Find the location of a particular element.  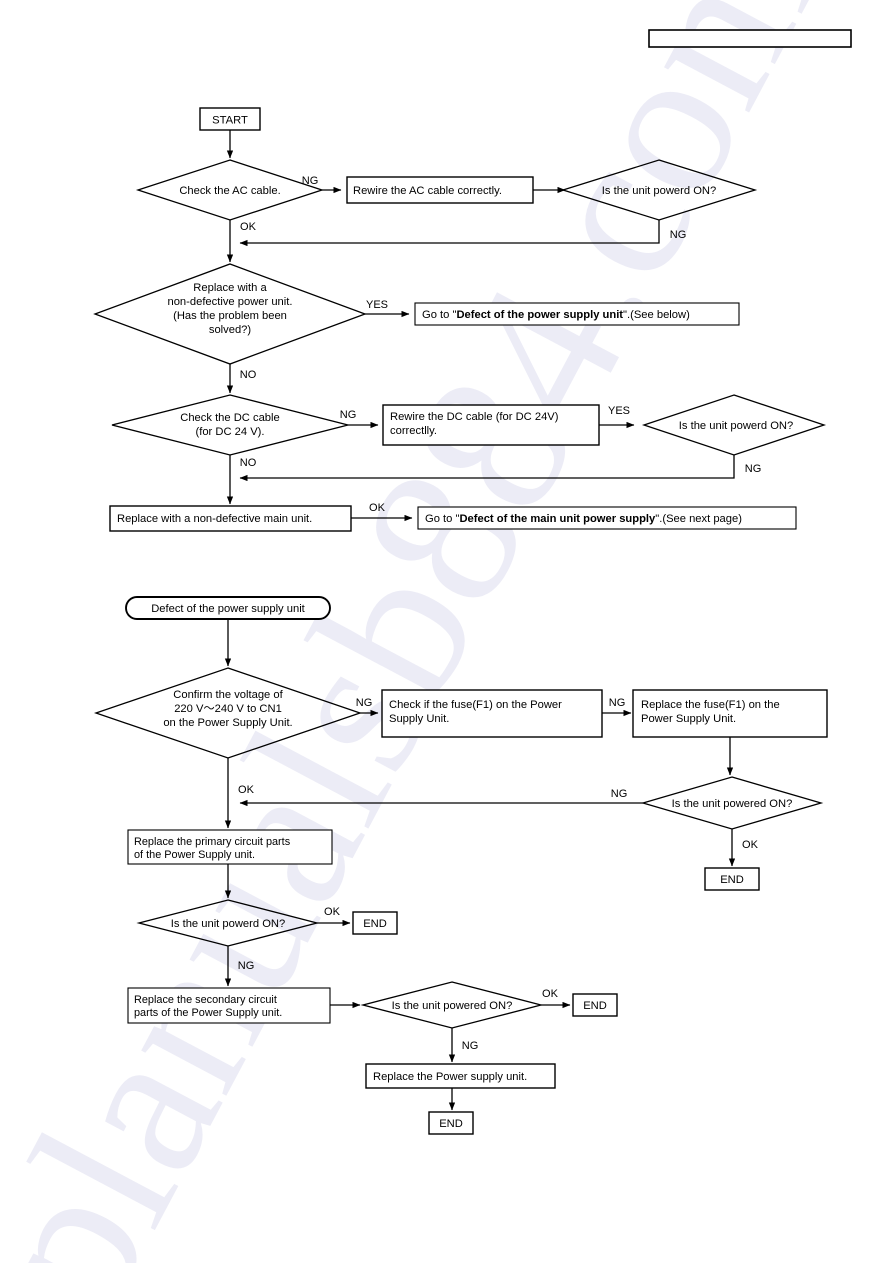

edge-label-no-1: NO is located at coordinates (248, 375).